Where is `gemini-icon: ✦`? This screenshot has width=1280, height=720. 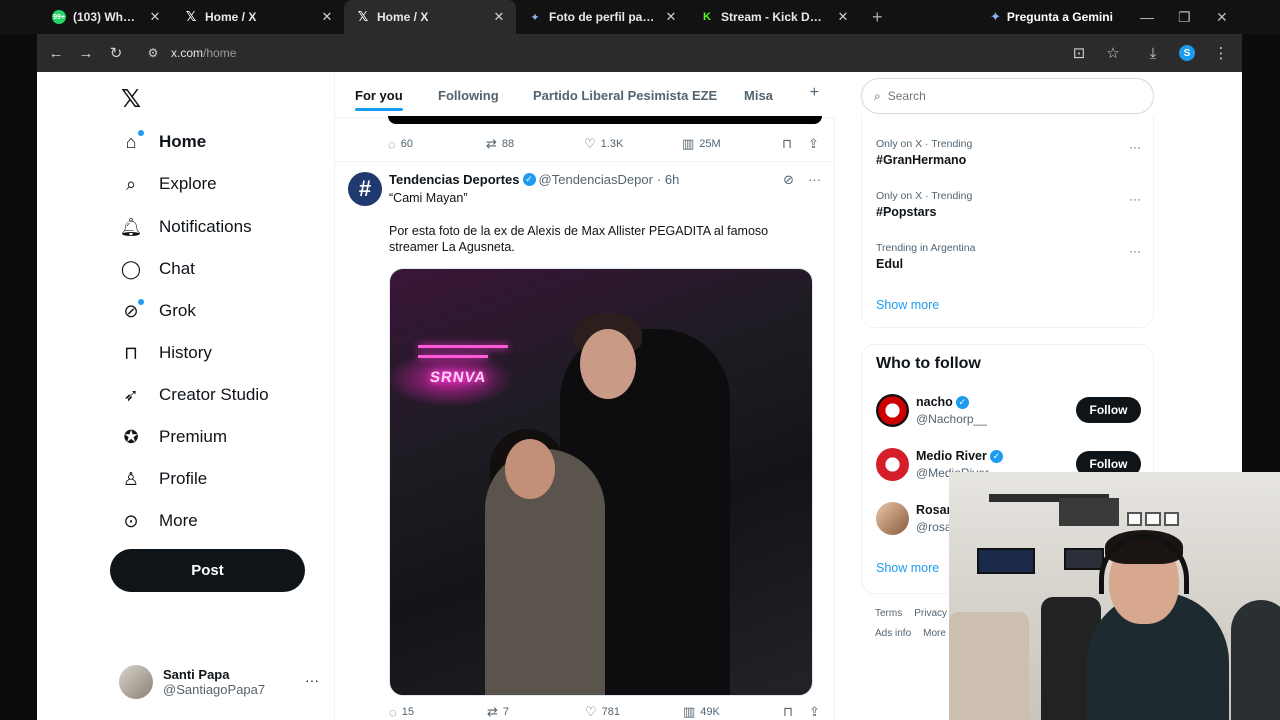 gemini-icon: ✦ is located at coordinates (535, 17).